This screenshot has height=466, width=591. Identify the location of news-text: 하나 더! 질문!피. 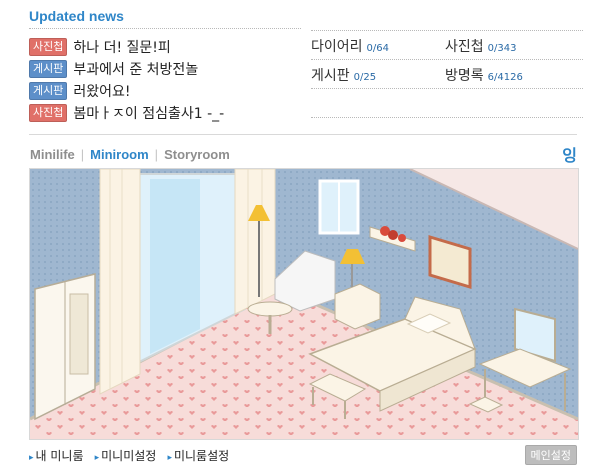
(121, 47).